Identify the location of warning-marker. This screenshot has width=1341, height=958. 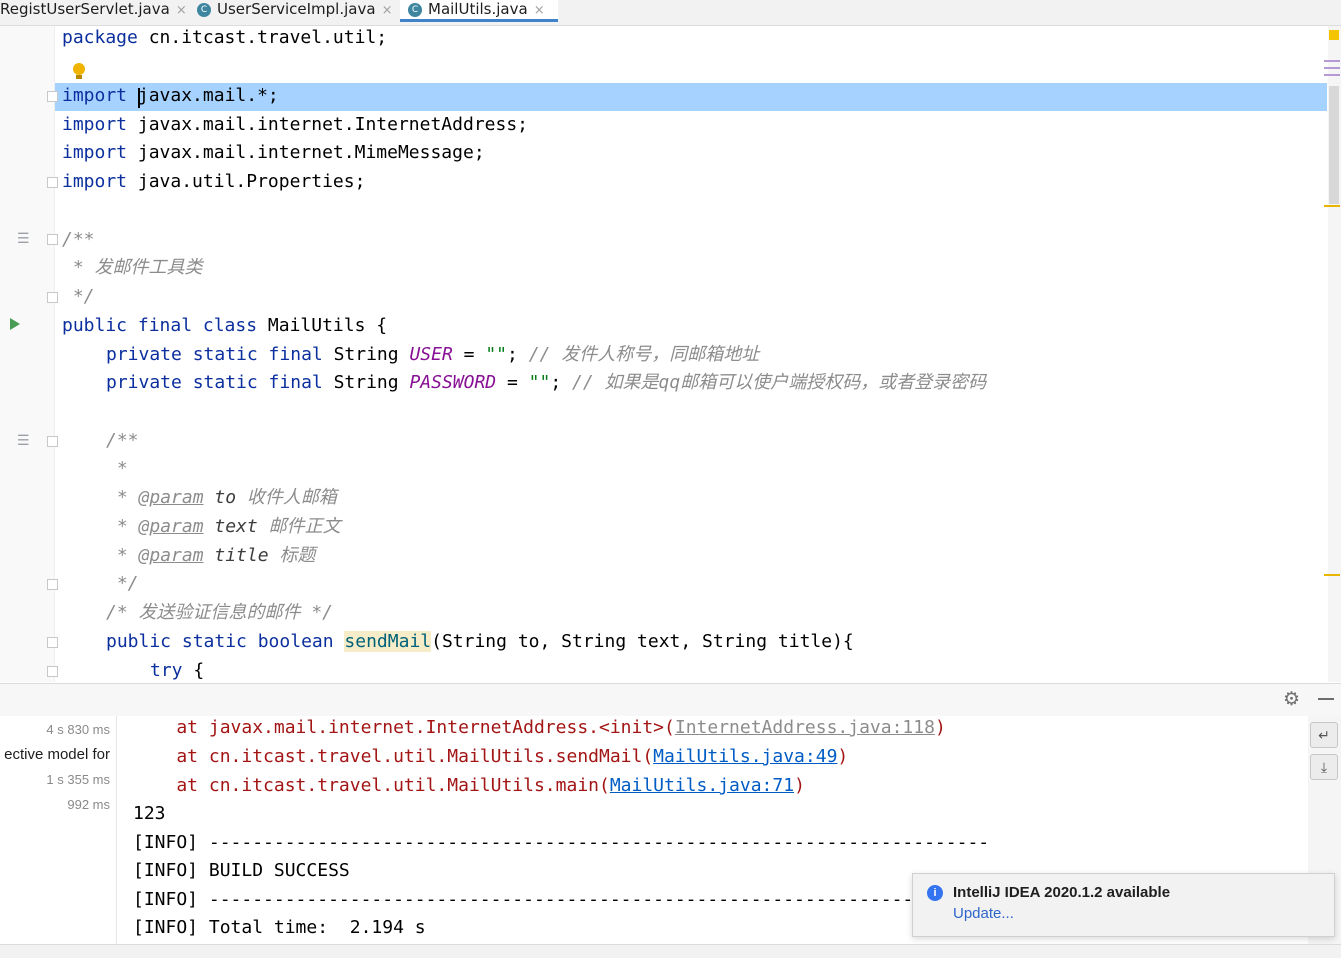
(1334, 35).